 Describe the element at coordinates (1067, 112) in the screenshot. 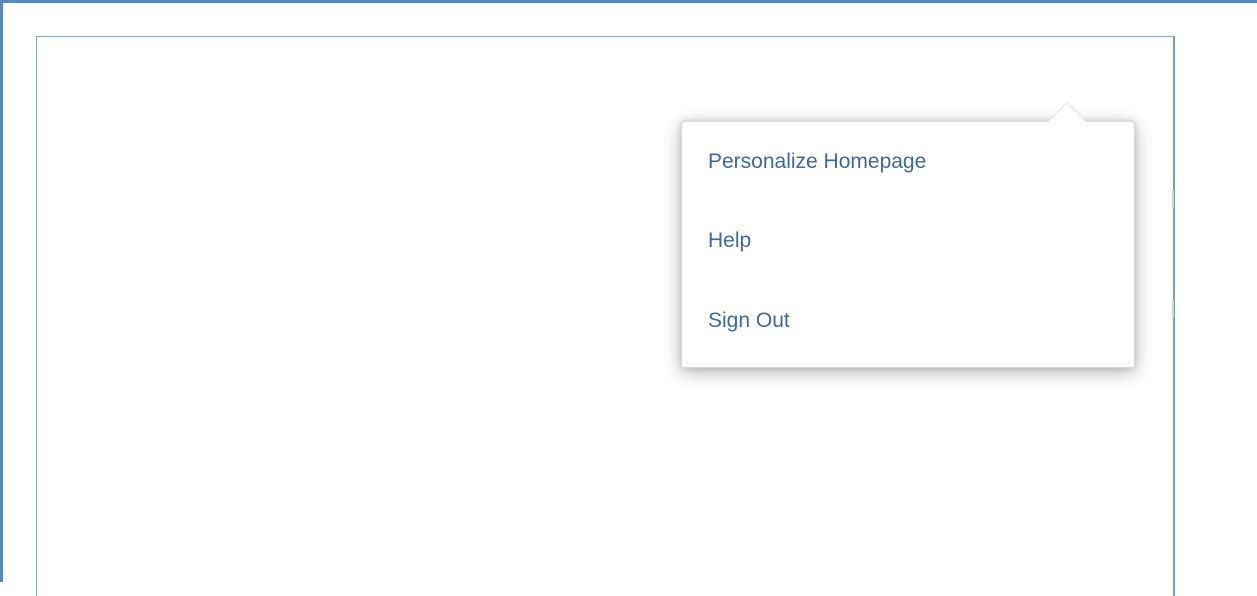

I see `popover-arrow-icon` at that location.